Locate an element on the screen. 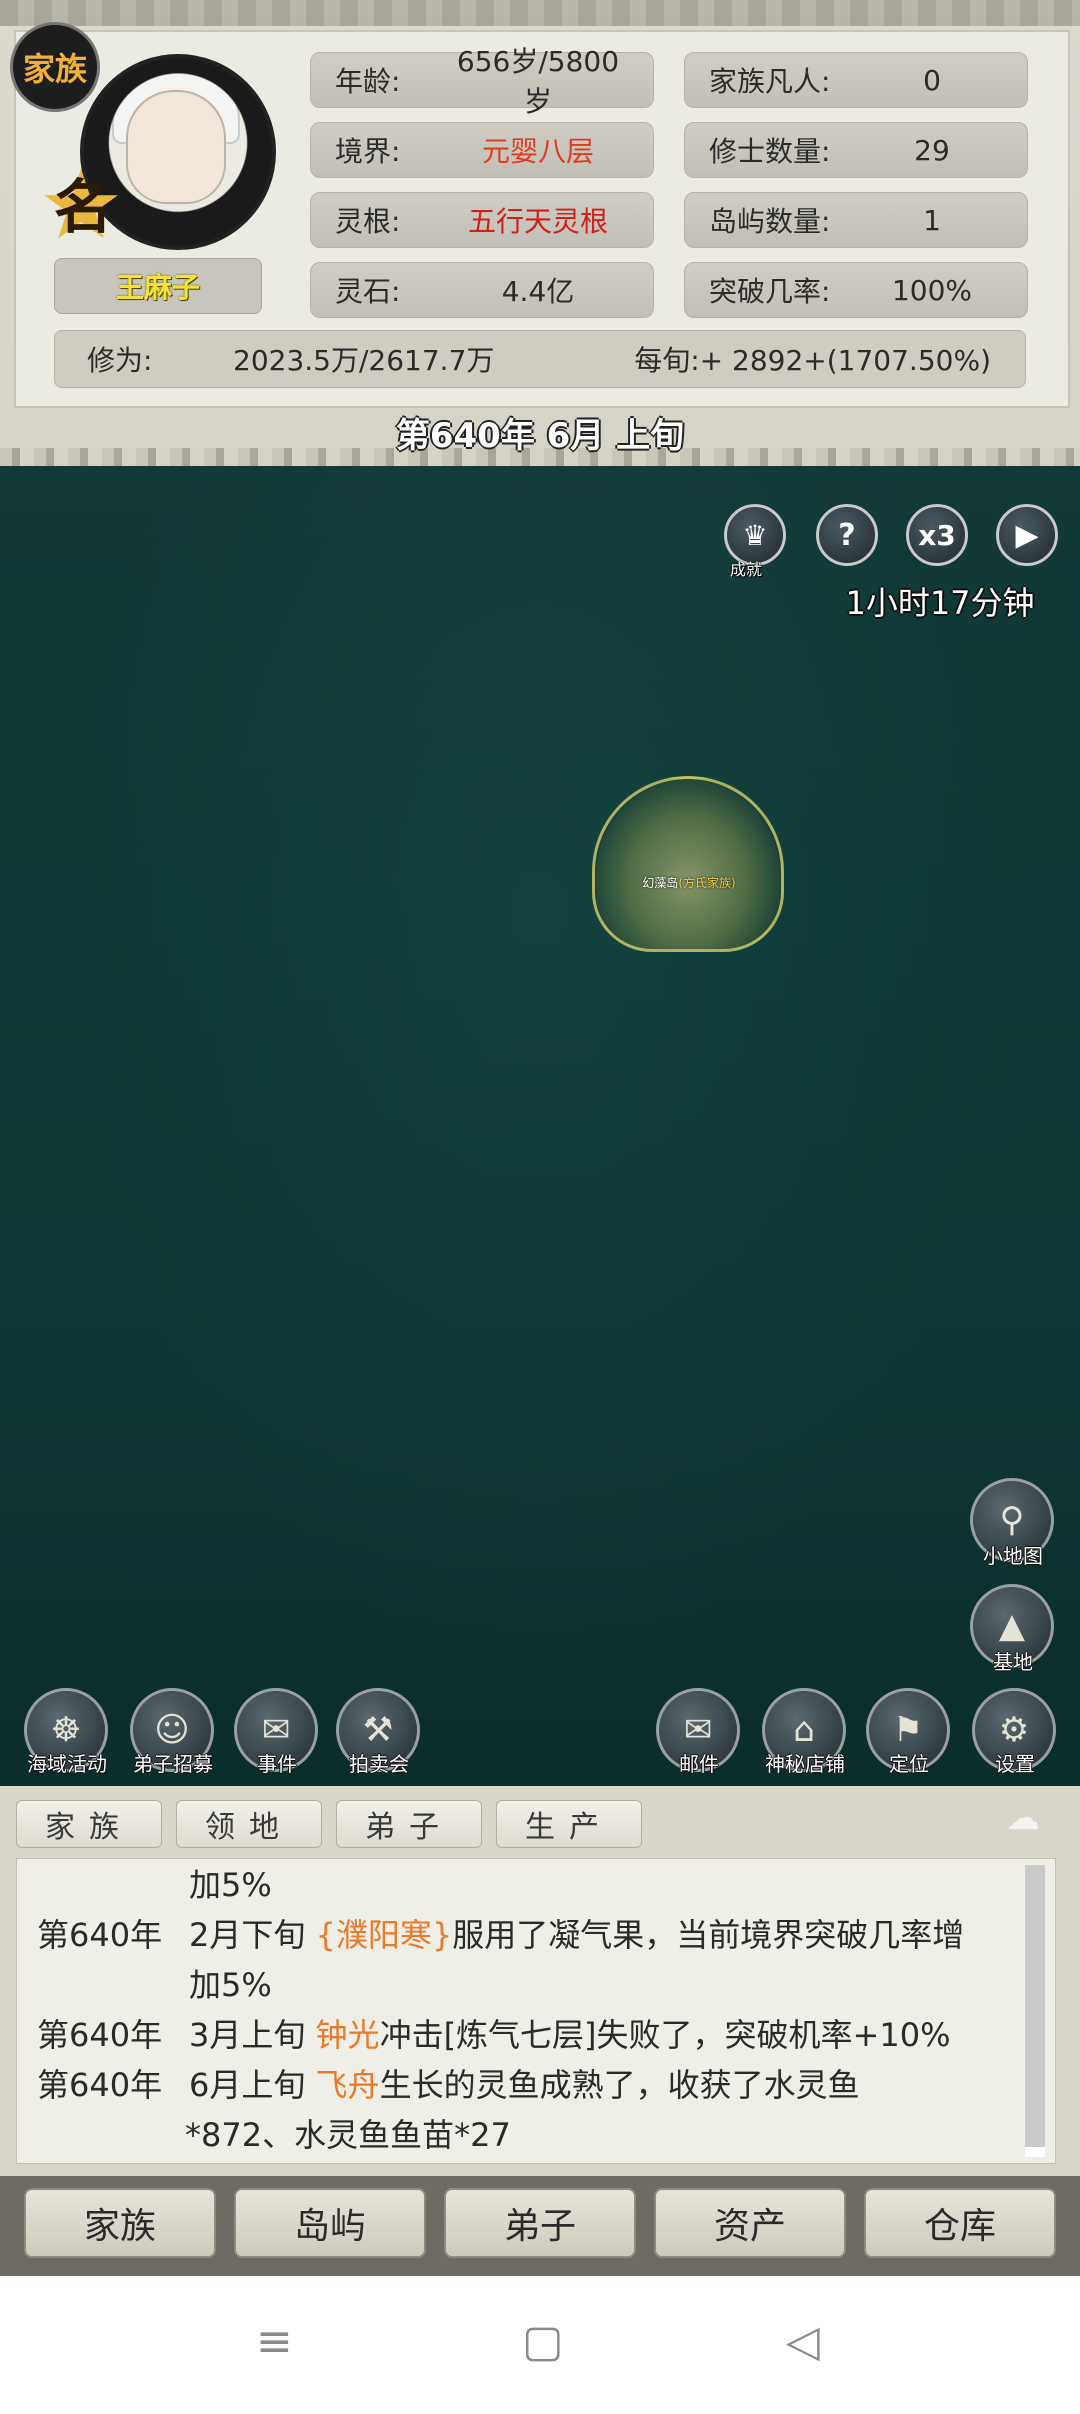 This screenshot has width=1080, height=2414. stat-label: 灵根: is located at coordinates (368, 221).